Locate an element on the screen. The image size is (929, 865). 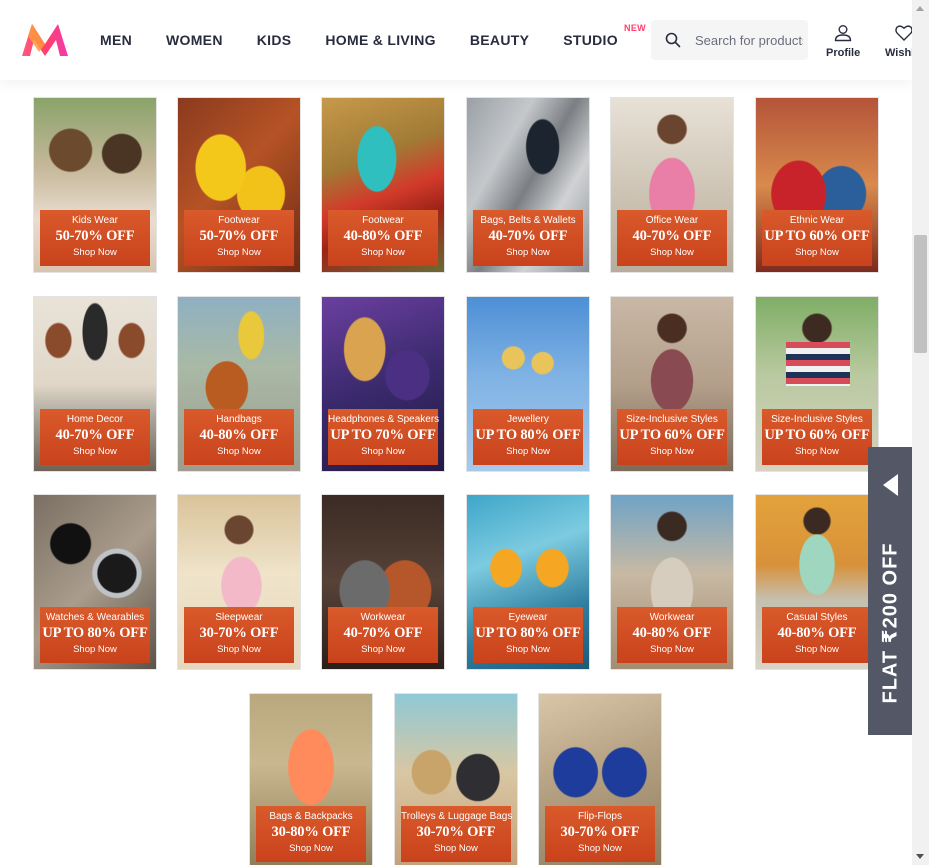
offer-banner: Casual Styles 40-80% OFF Shop Now is located at coordinates (817, 635).